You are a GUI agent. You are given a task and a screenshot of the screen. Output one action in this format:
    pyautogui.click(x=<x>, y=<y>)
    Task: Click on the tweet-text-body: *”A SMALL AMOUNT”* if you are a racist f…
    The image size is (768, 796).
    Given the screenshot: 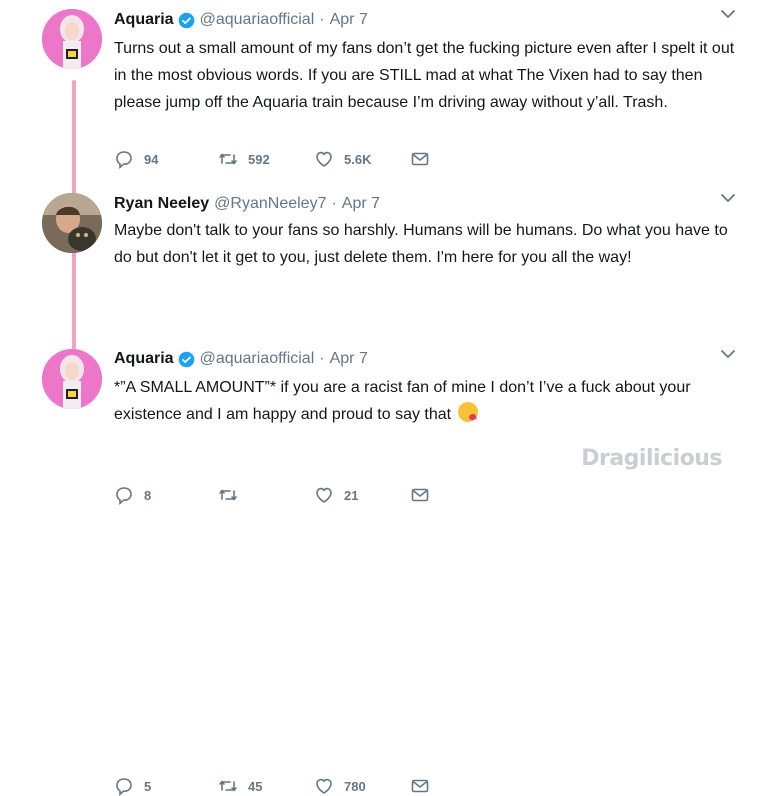 What is the action you would take?
    pyautogui.click(x=402, y=401)
    